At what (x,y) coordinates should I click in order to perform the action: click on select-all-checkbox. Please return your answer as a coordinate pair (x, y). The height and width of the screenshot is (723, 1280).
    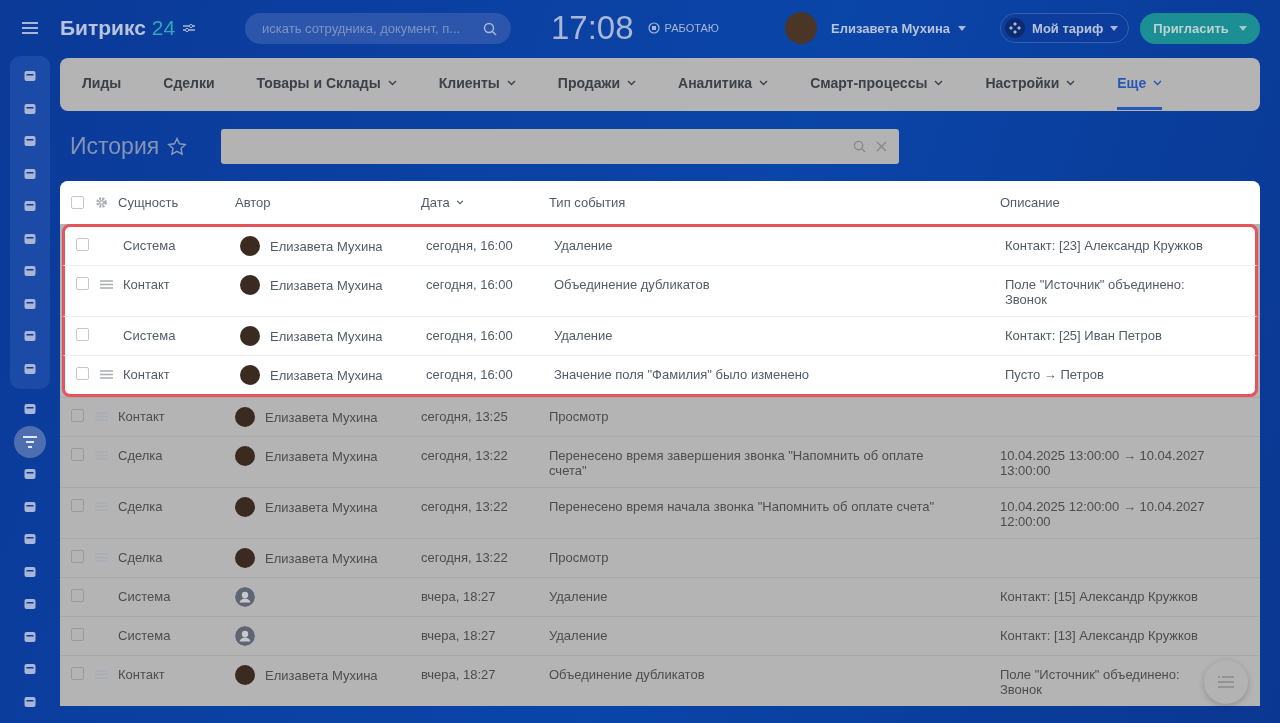
    Looking at the image, I should click on (77, 202).